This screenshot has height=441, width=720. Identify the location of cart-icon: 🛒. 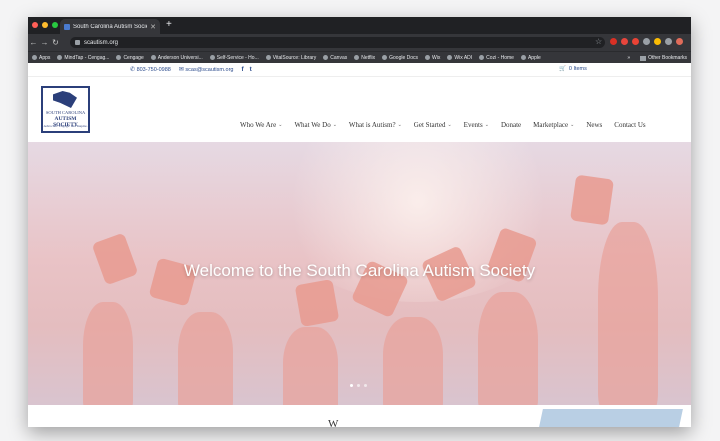
(562, 69).